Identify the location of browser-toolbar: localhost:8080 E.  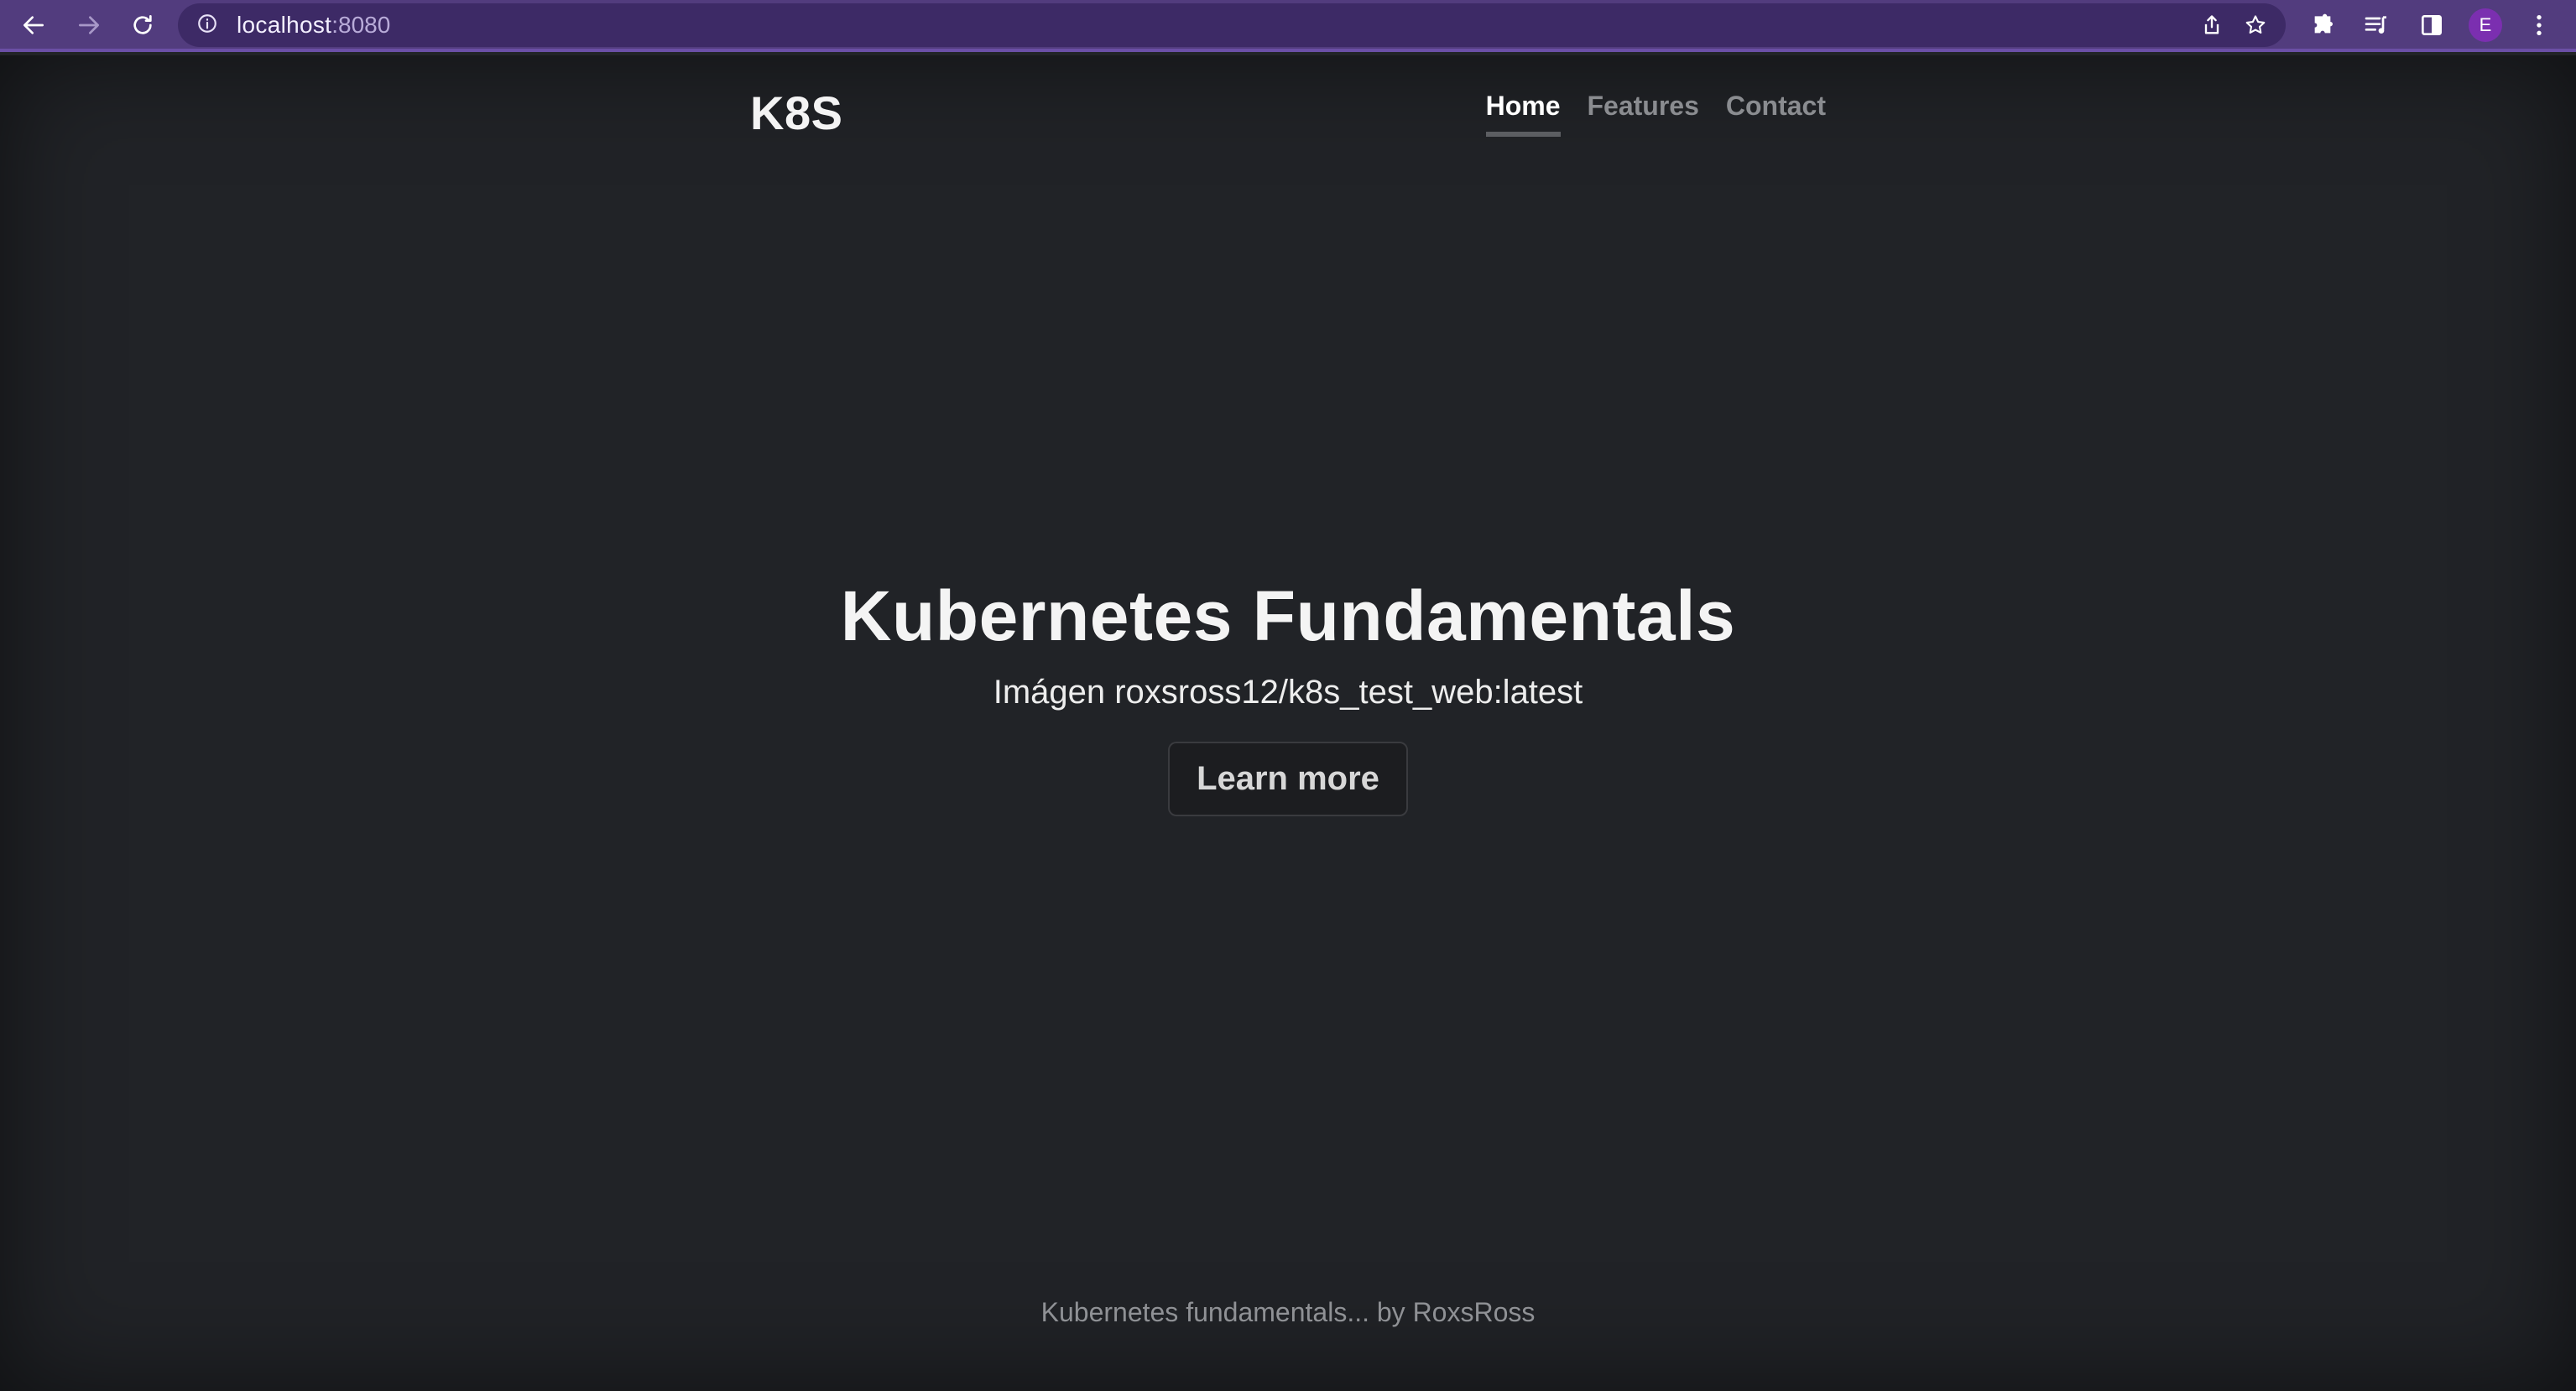
(1288, 26).